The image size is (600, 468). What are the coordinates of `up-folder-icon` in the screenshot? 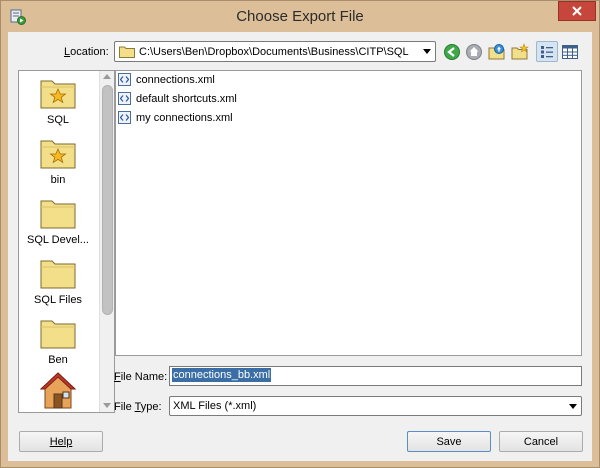 It's located at (496, 52).